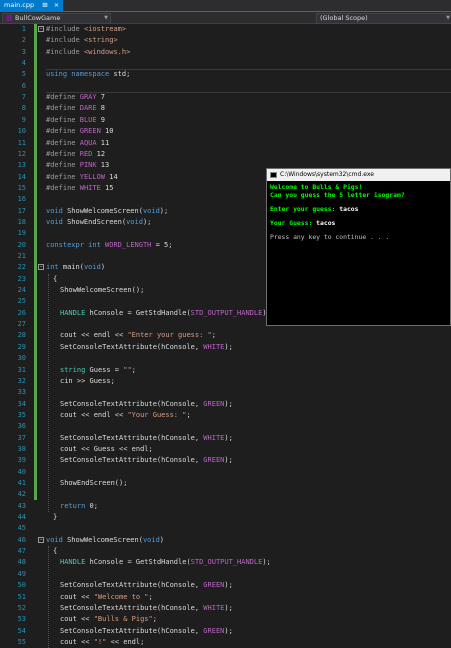 The width and height of the screenshot is (451, 648). What do you see at coordinates (225, 143) in the screenshot?
I see `code-line: 11 #define AQUA 11` at bounding box center [225, 143].